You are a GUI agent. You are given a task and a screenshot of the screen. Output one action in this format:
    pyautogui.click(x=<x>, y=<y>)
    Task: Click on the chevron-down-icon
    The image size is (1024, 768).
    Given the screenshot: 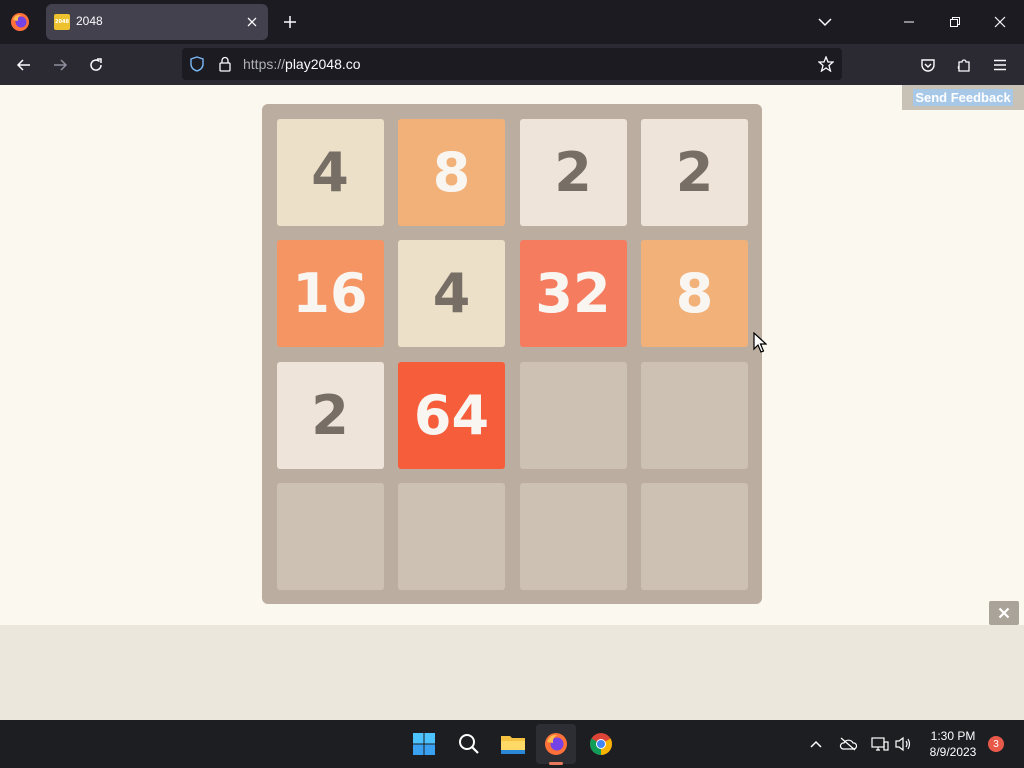 What is the action you would take?
    pyautogui.click(x=825, y=22)
    